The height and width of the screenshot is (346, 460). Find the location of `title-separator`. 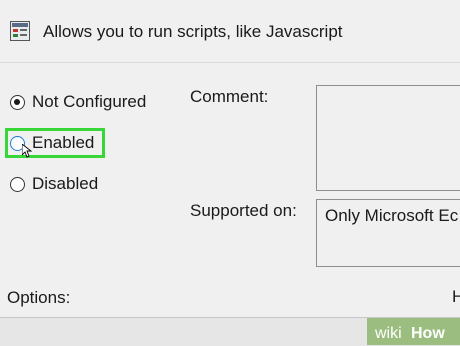

title-separator is located at coordinates (230, 62).